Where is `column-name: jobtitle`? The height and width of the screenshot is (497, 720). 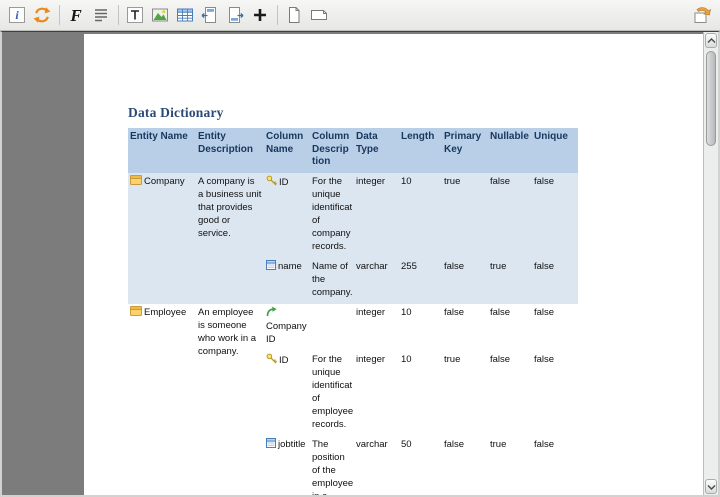 column-name: jobtitle is located at coordinates (292, 444).